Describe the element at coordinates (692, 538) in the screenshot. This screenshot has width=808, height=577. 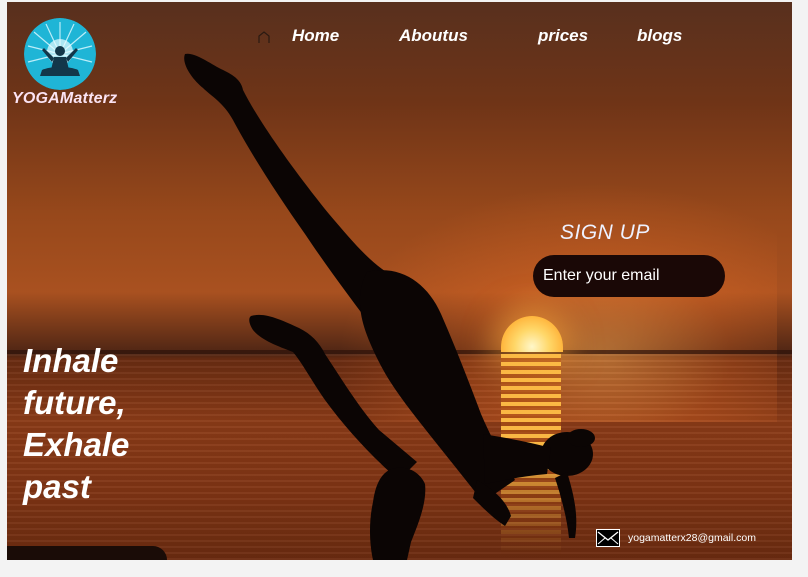
I see `contact-email-text: yogamatterx28@gmail.com` at that location.